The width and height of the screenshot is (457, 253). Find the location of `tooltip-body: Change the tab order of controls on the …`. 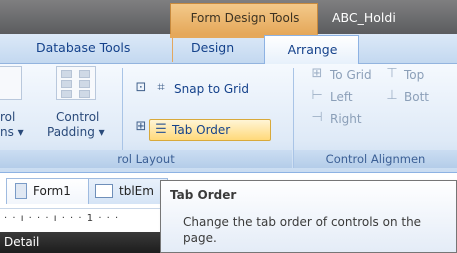

tooltip-body: Change the tab order of controls on the … is located at coordinates (302, 230).